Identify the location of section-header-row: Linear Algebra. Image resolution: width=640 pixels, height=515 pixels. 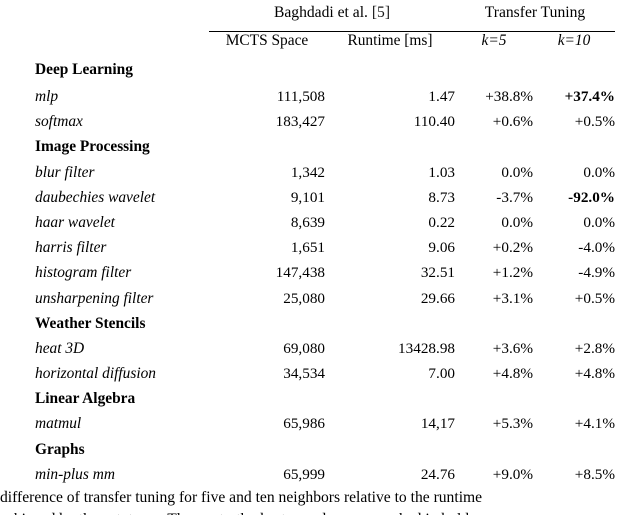
(325, 402).